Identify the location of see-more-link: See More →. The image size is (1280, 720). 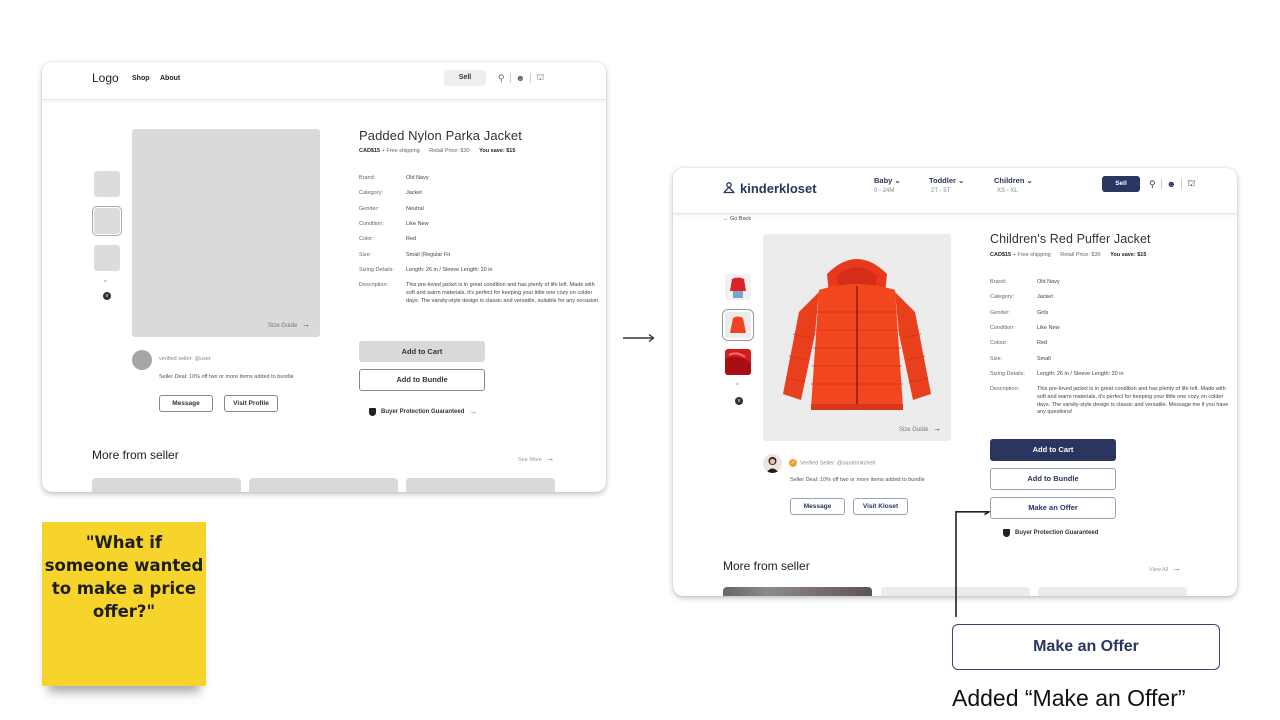
(536, 458).